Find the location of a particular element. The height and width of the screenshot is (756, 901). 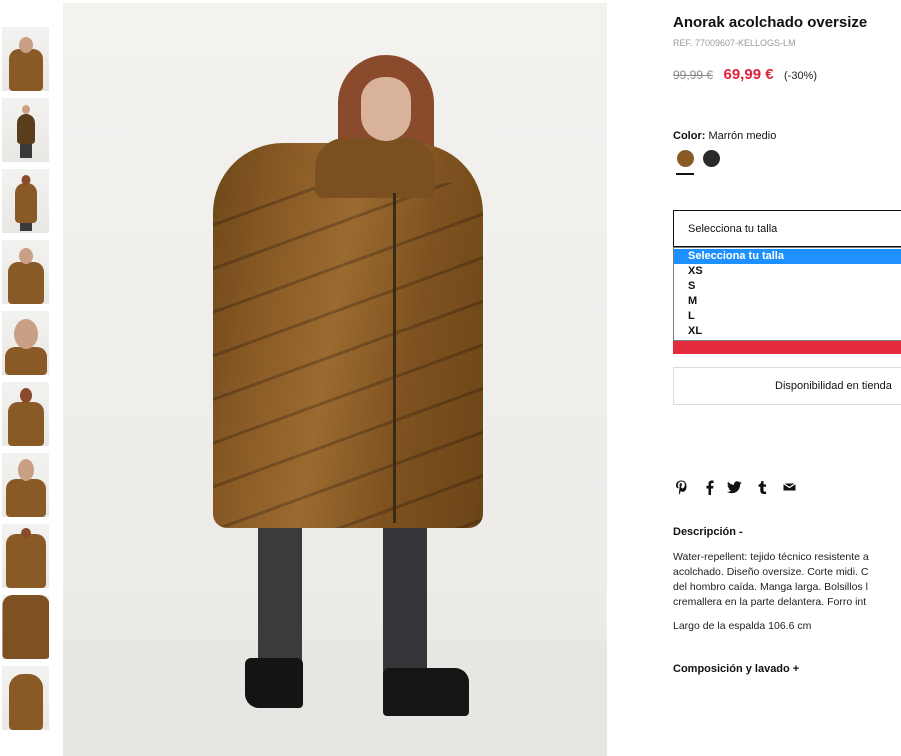

color-value: Marrón medio is located at coordinates (742, 136).